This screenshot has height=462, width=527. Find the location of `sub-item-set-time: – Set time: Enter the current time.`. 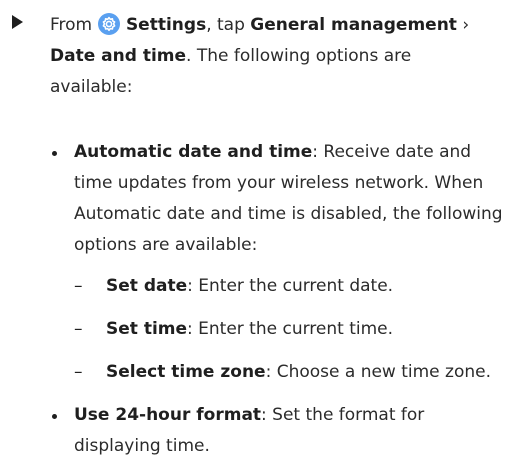

sub-item-set-time: – Set time: Enter the current time. is located at coordinates (293, 329).